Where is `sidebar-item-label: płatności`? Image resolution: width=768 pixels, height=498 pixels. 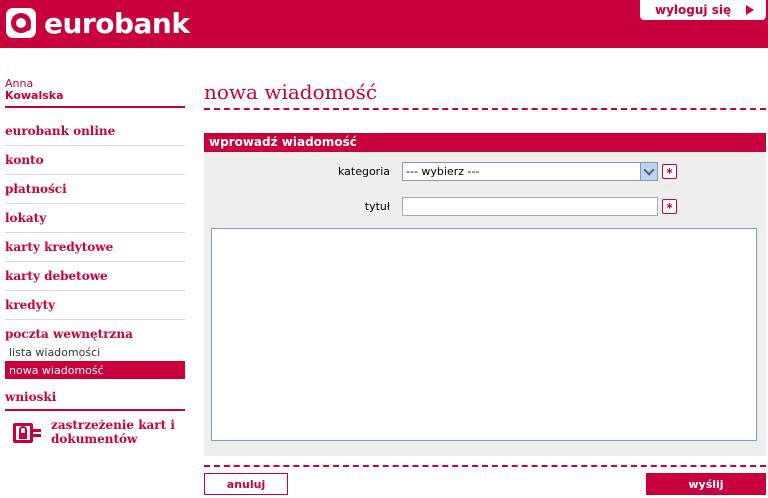
sidebar-item-label: płatności is located at coordinates (36, 189).